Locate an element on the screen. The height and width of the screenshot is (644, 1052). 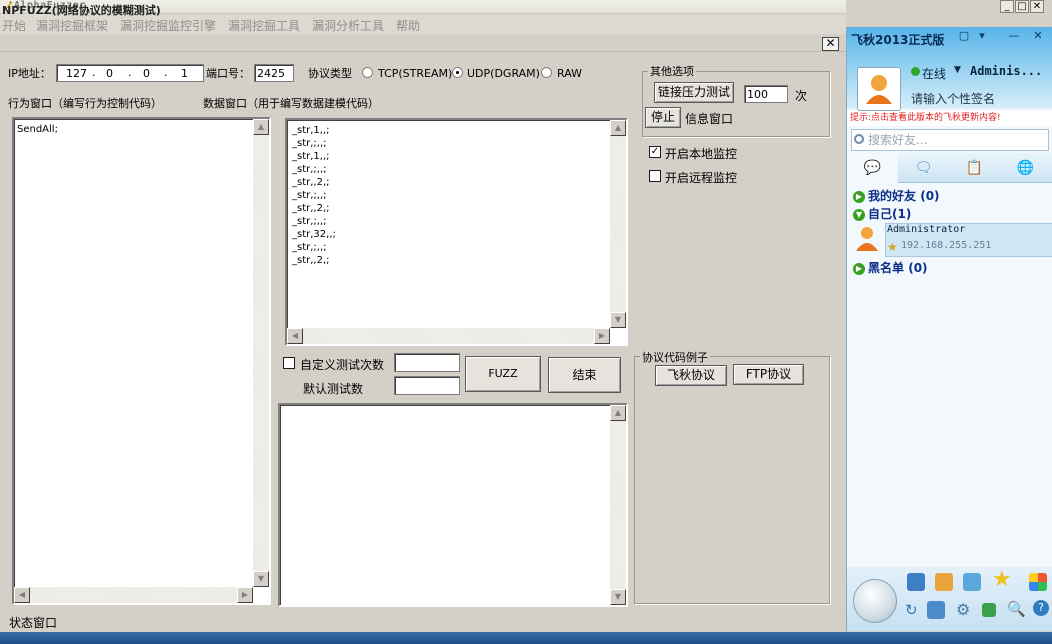
contacts-icon is located at coordinates (936, 610).